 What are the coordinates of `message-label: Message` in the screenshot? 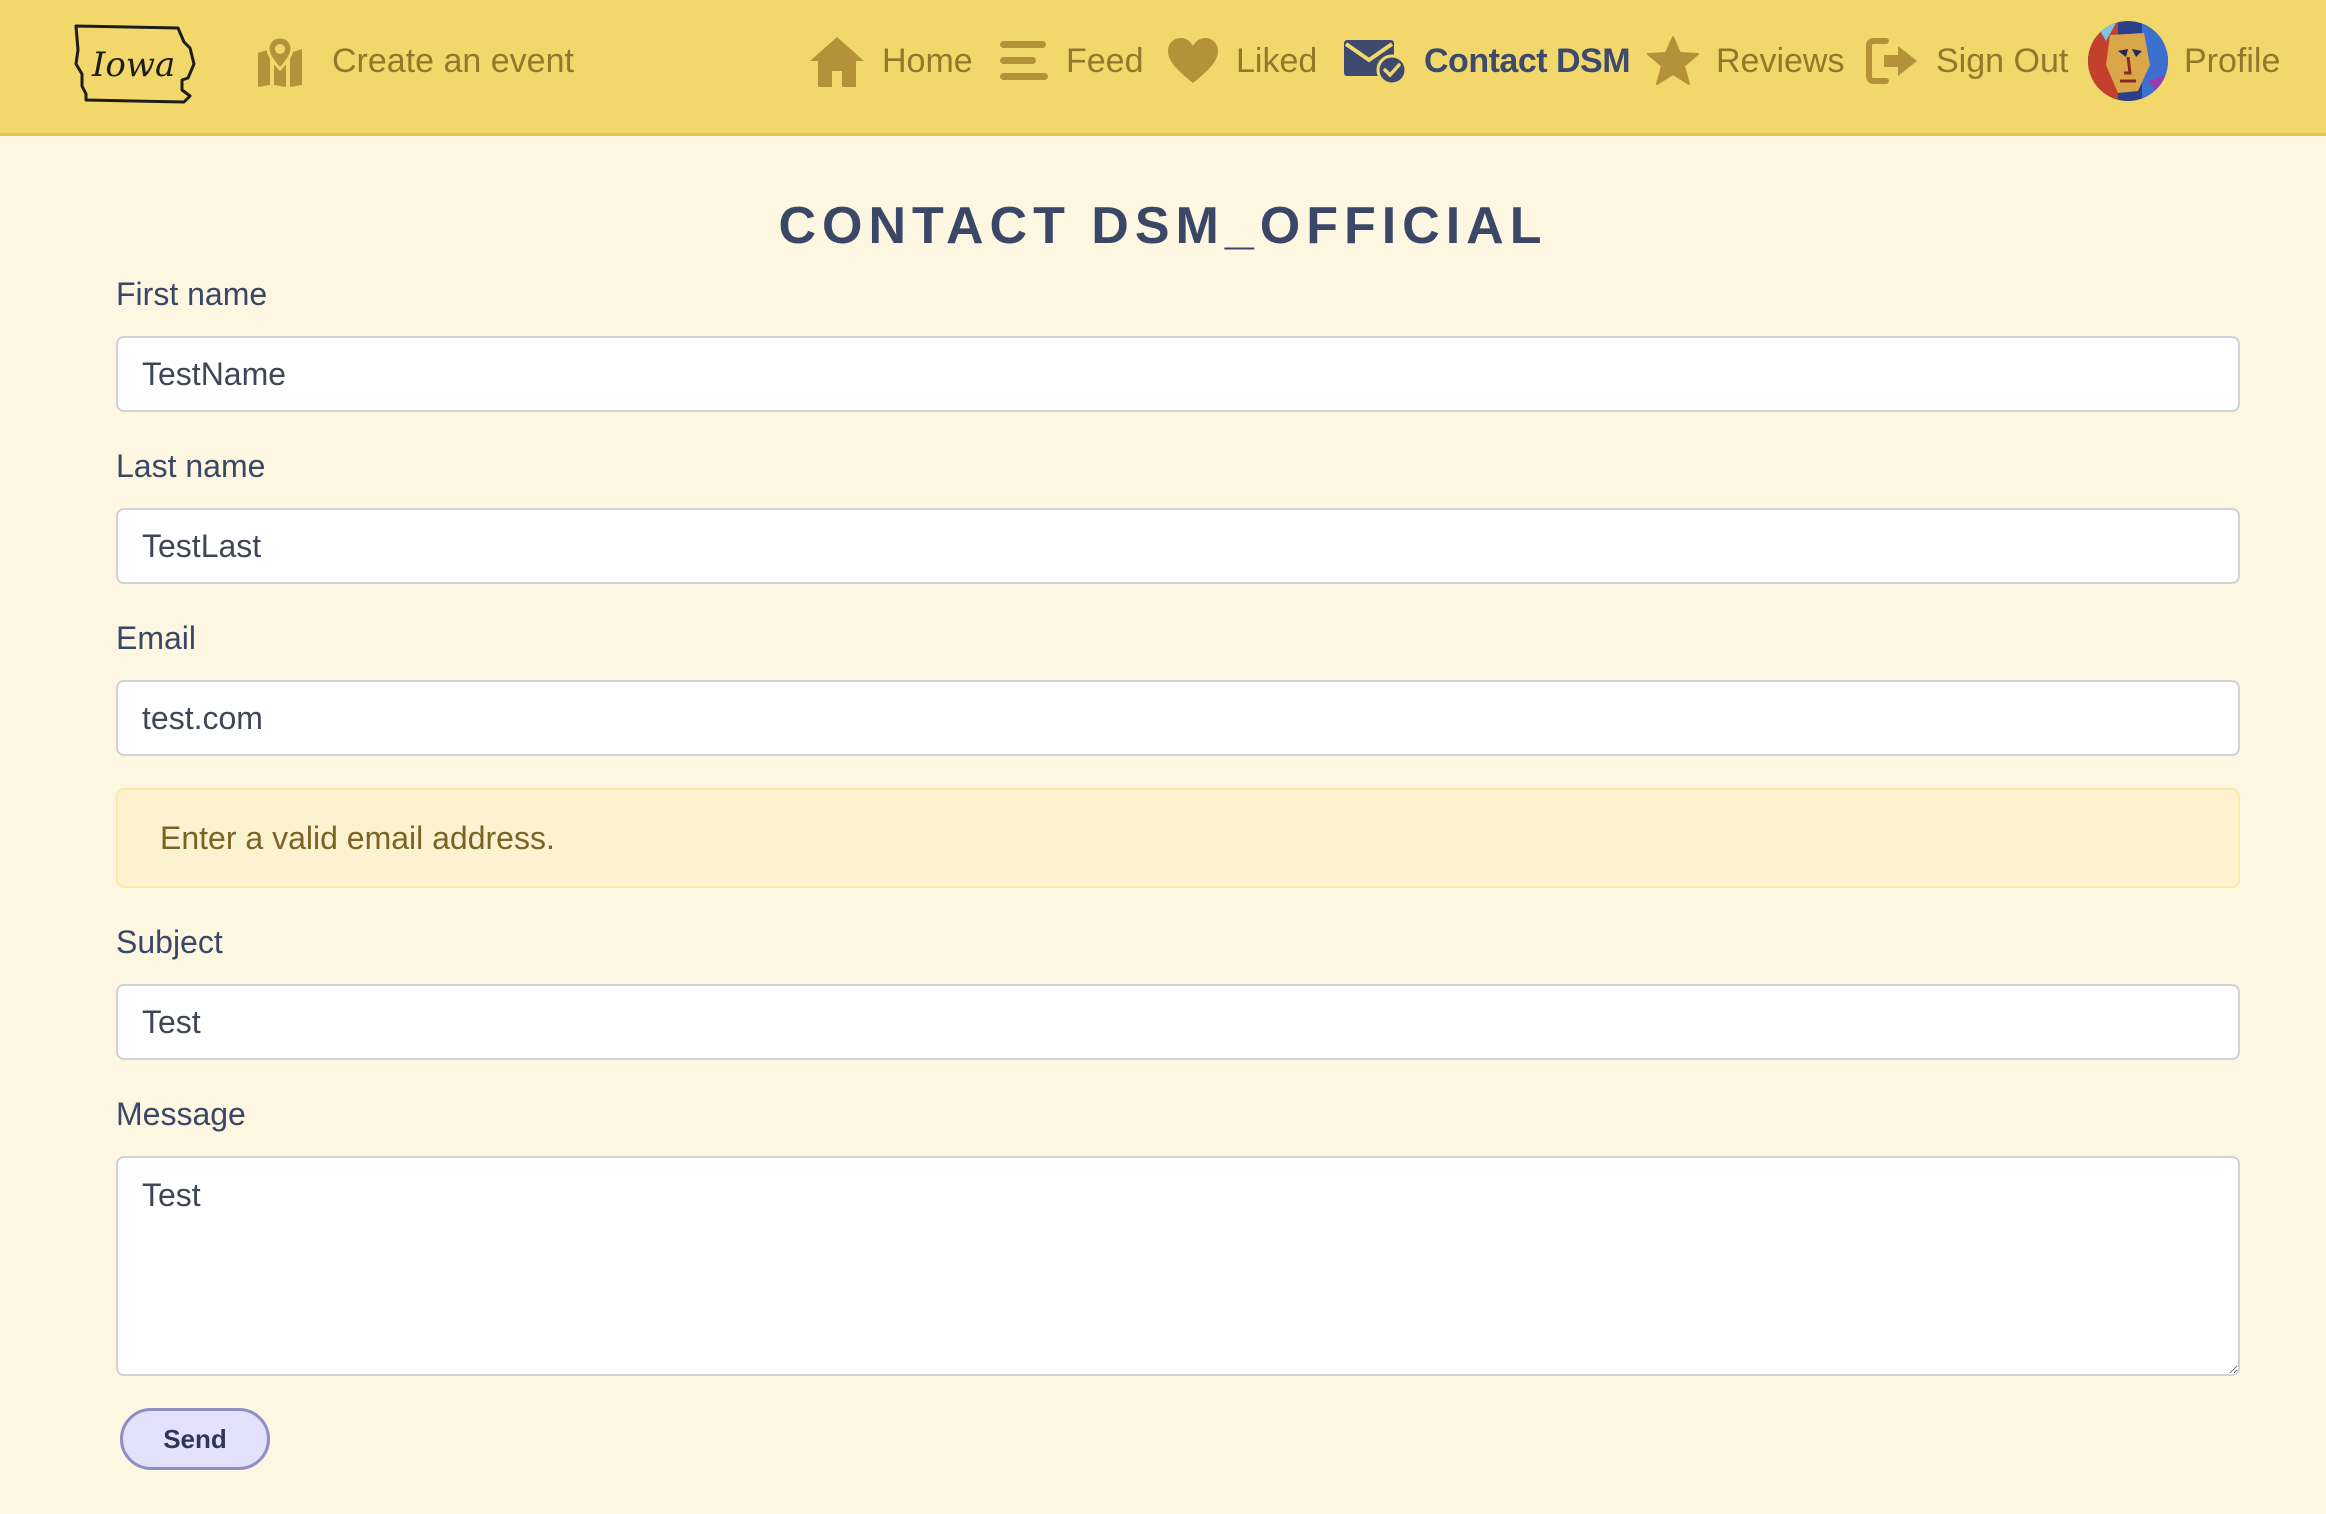 It's located at (181, 1114).